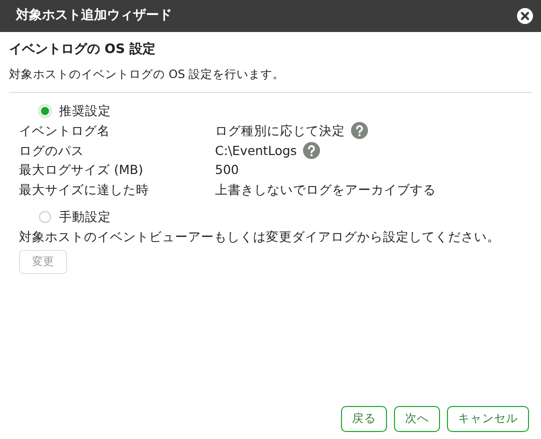 The image size is (541, 439). I want to click on radio-label: 手動設定, so click(85, 217).